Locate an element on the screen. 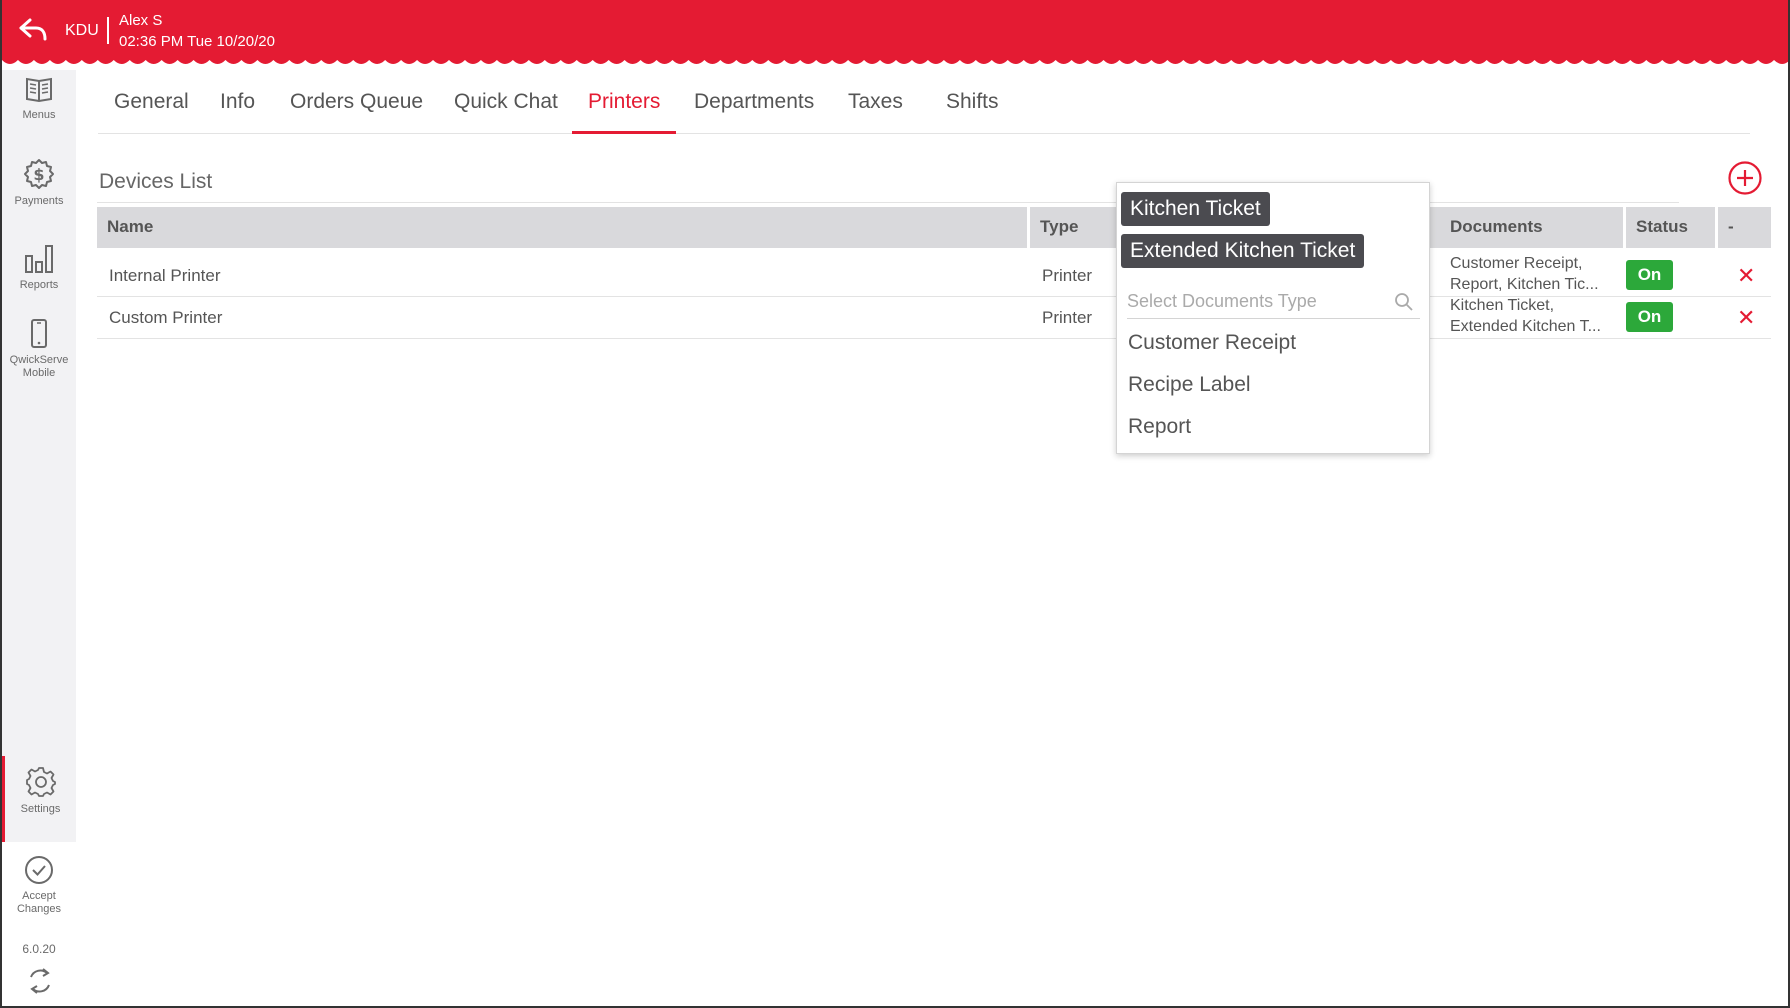 This screenshot has height=1008, width=1790. tab-departments: Departments is located at coordinates (754, 106).